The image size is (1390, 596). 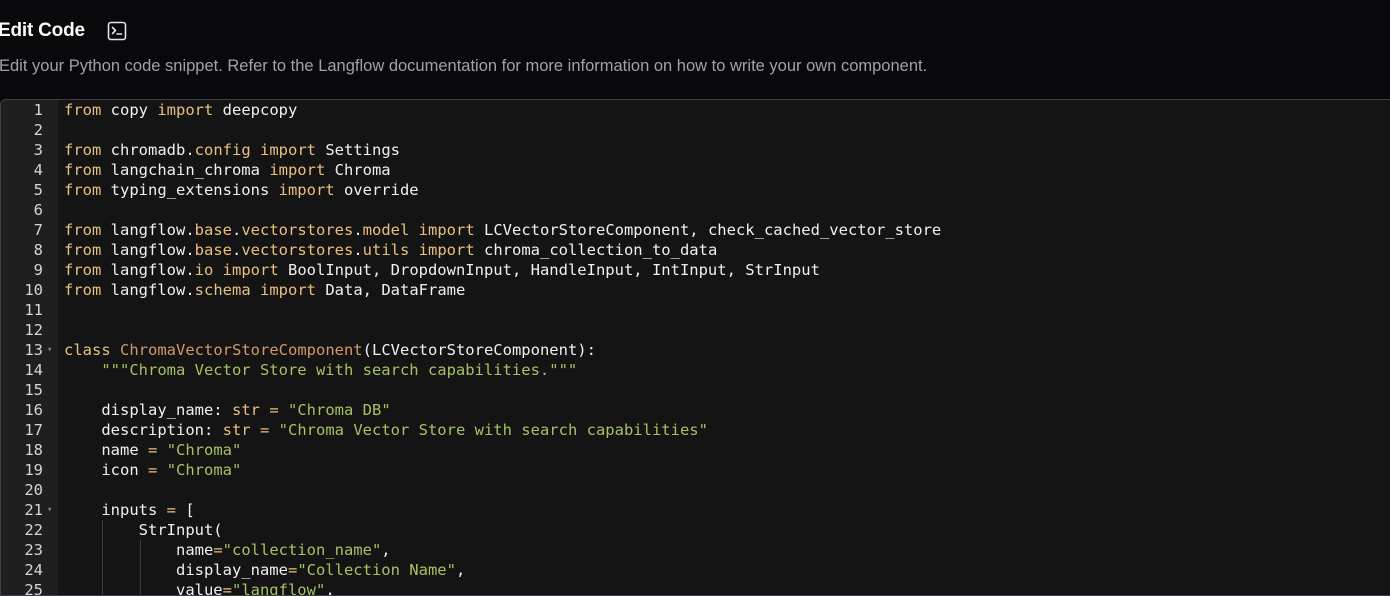 I want to click on code-line: 12, so click(x=695, y=330).